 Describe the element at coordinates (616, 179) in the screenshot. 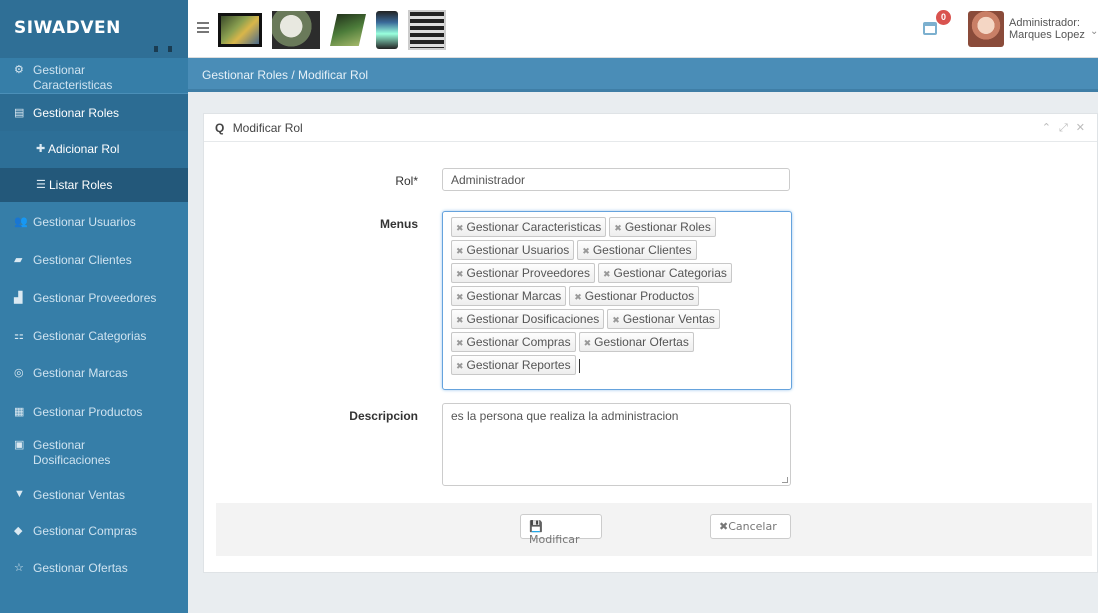

I see `rol-input: Administrador` at that location.